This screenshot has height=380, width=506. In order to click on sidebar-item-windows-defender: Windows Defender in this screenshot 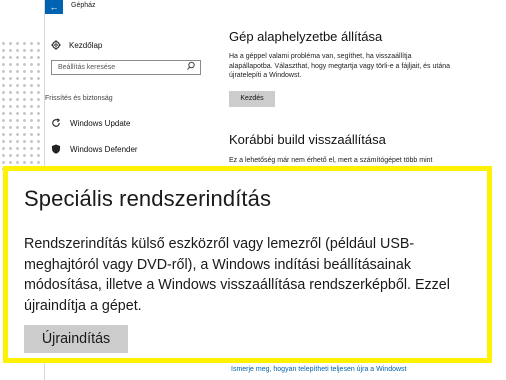, I will do `click(94, 149)`.